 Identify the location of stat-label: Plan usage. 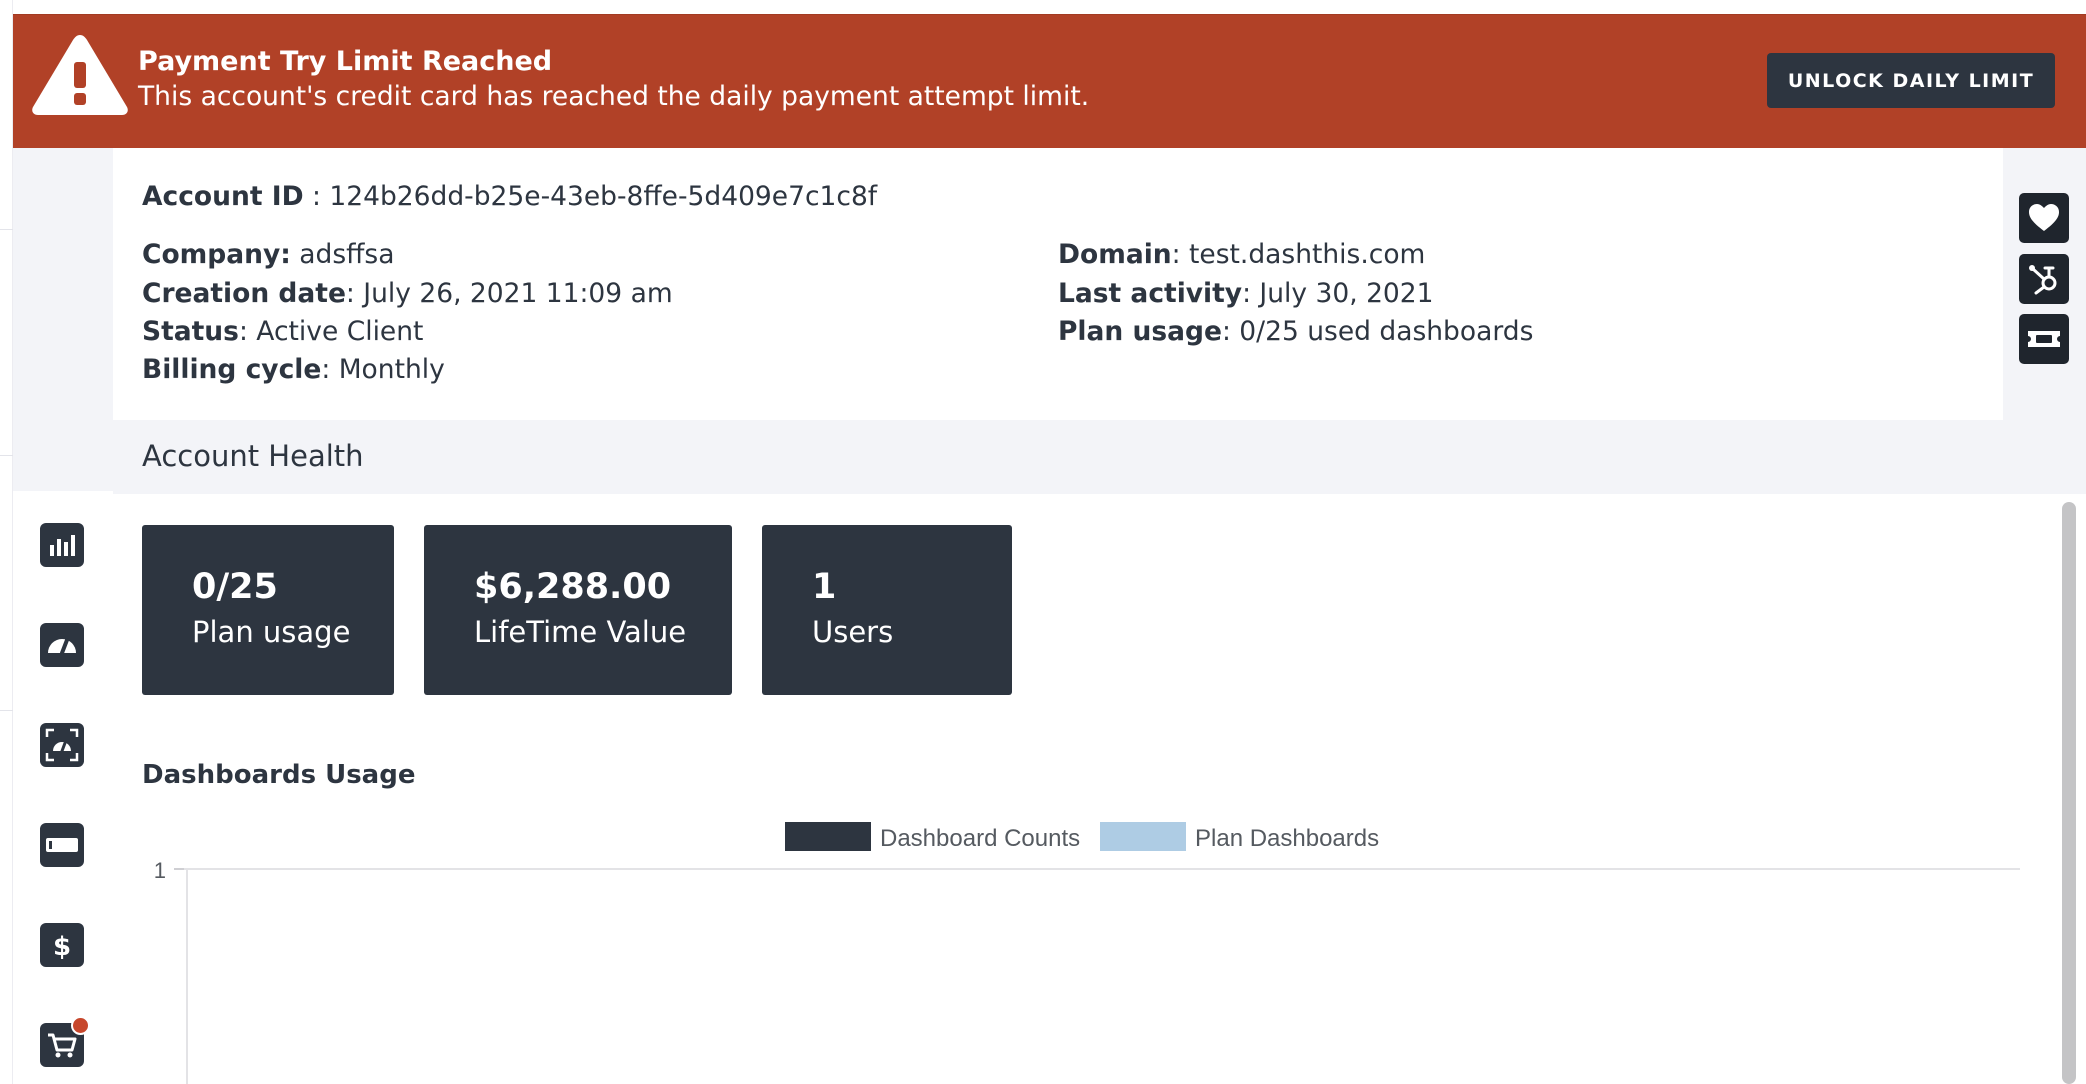
(271, 632).